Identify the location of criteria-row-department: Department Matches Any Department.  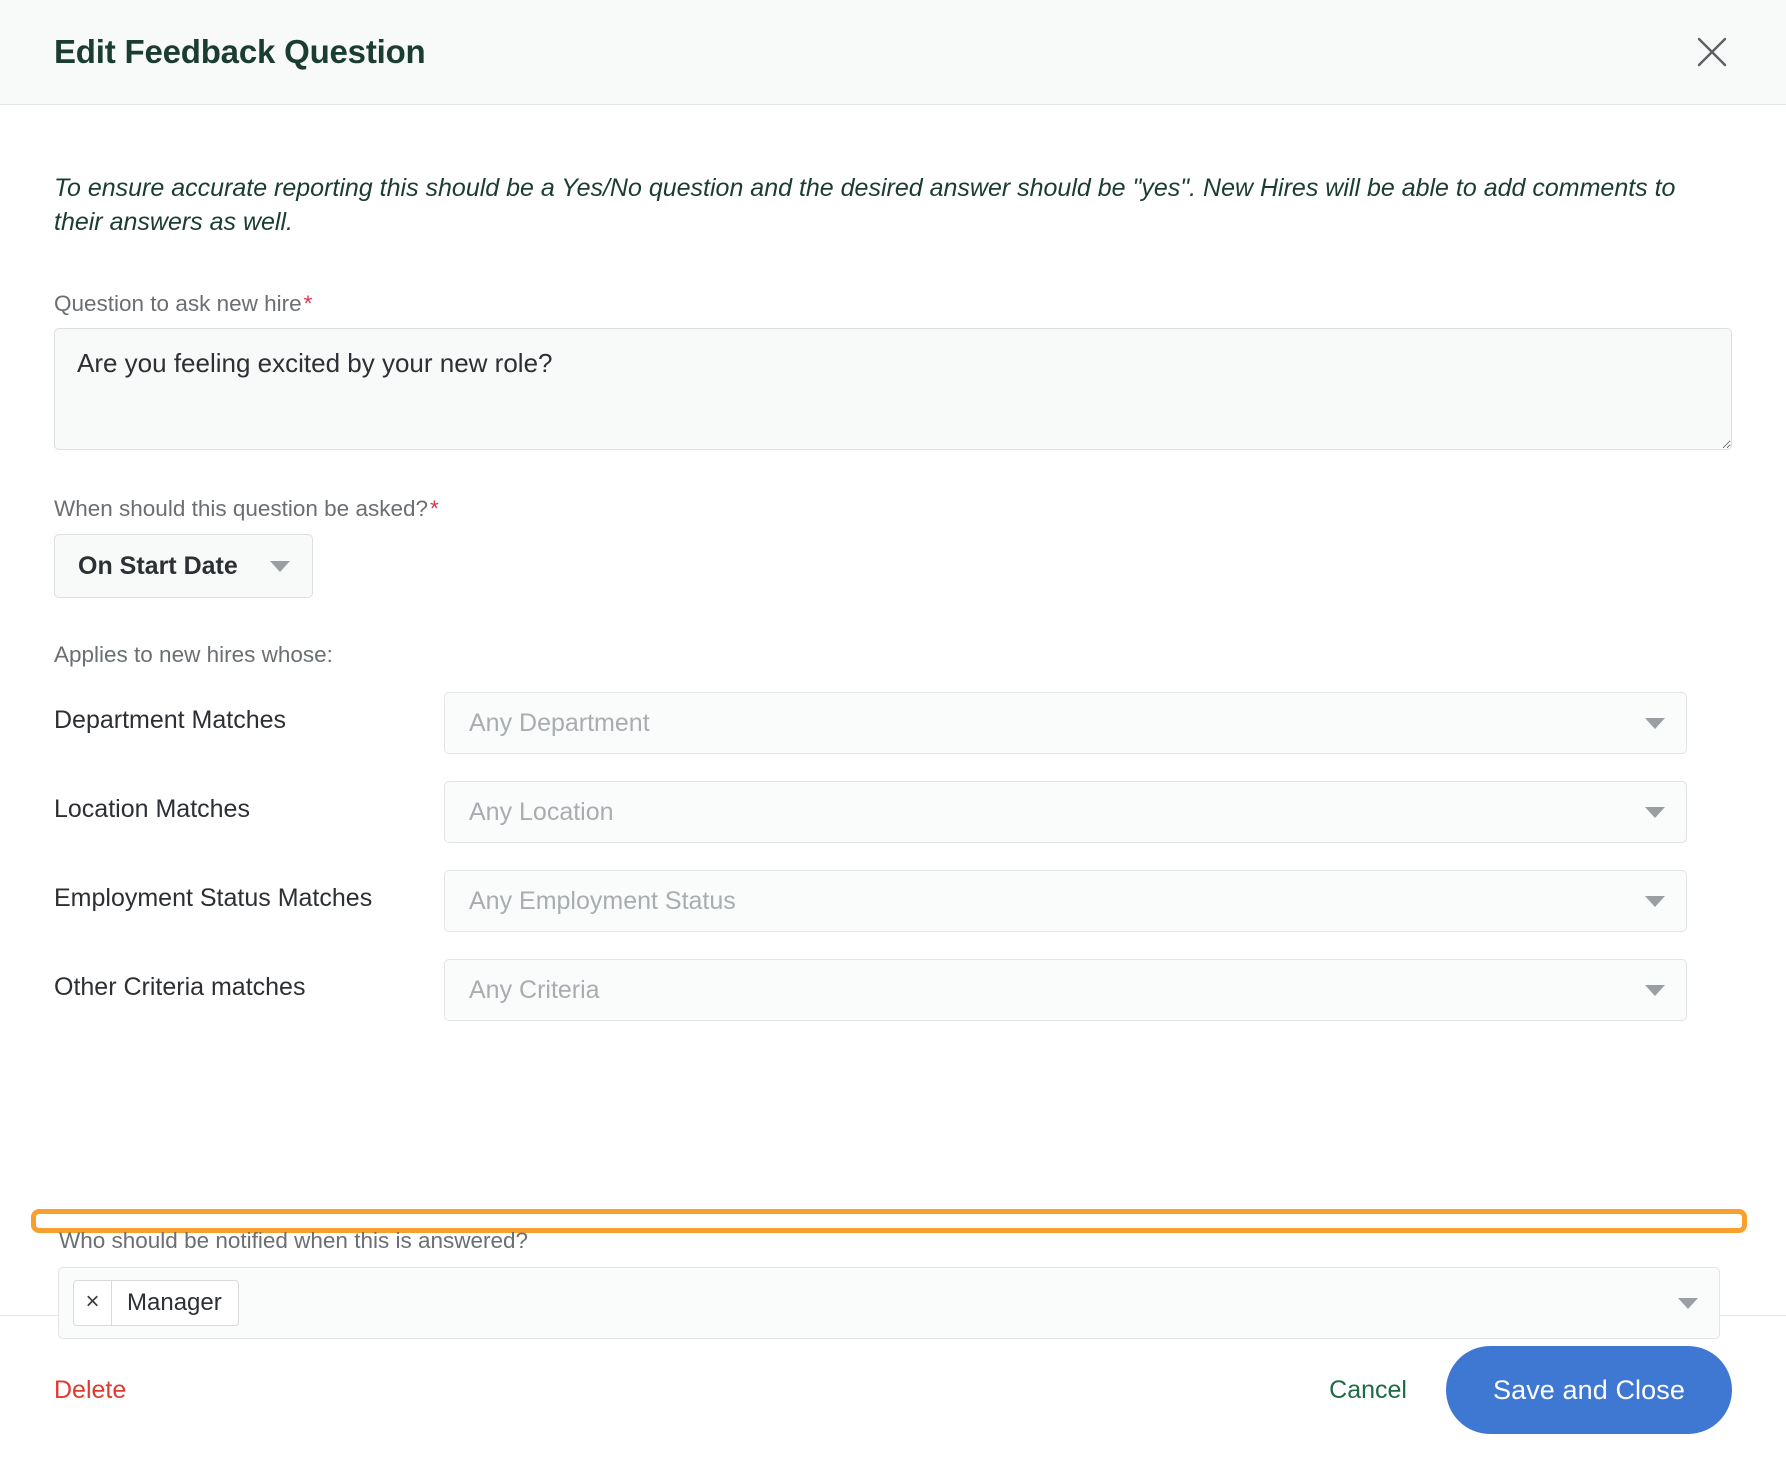
(893, 723).